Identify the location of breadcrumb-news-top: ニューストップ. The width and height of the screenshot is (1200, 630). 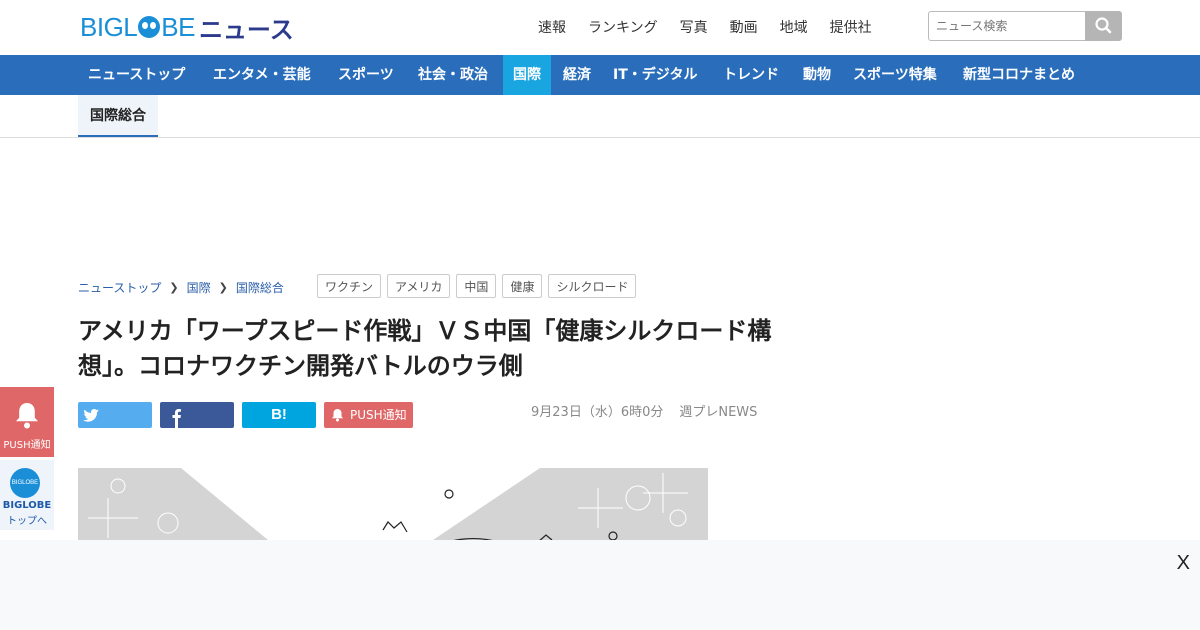
(119, 287).